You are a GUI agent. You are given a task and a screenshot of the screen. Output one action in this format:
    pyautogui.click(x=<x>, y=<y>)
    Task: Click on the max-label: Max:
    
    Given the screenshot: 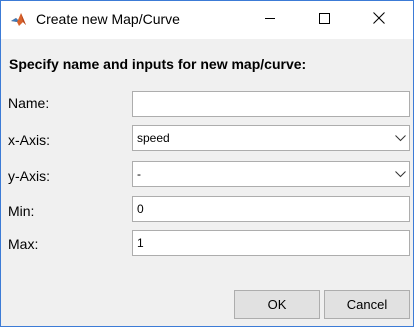 What is the action you would take?
    pyautogui.click(x=23, y=244)
    